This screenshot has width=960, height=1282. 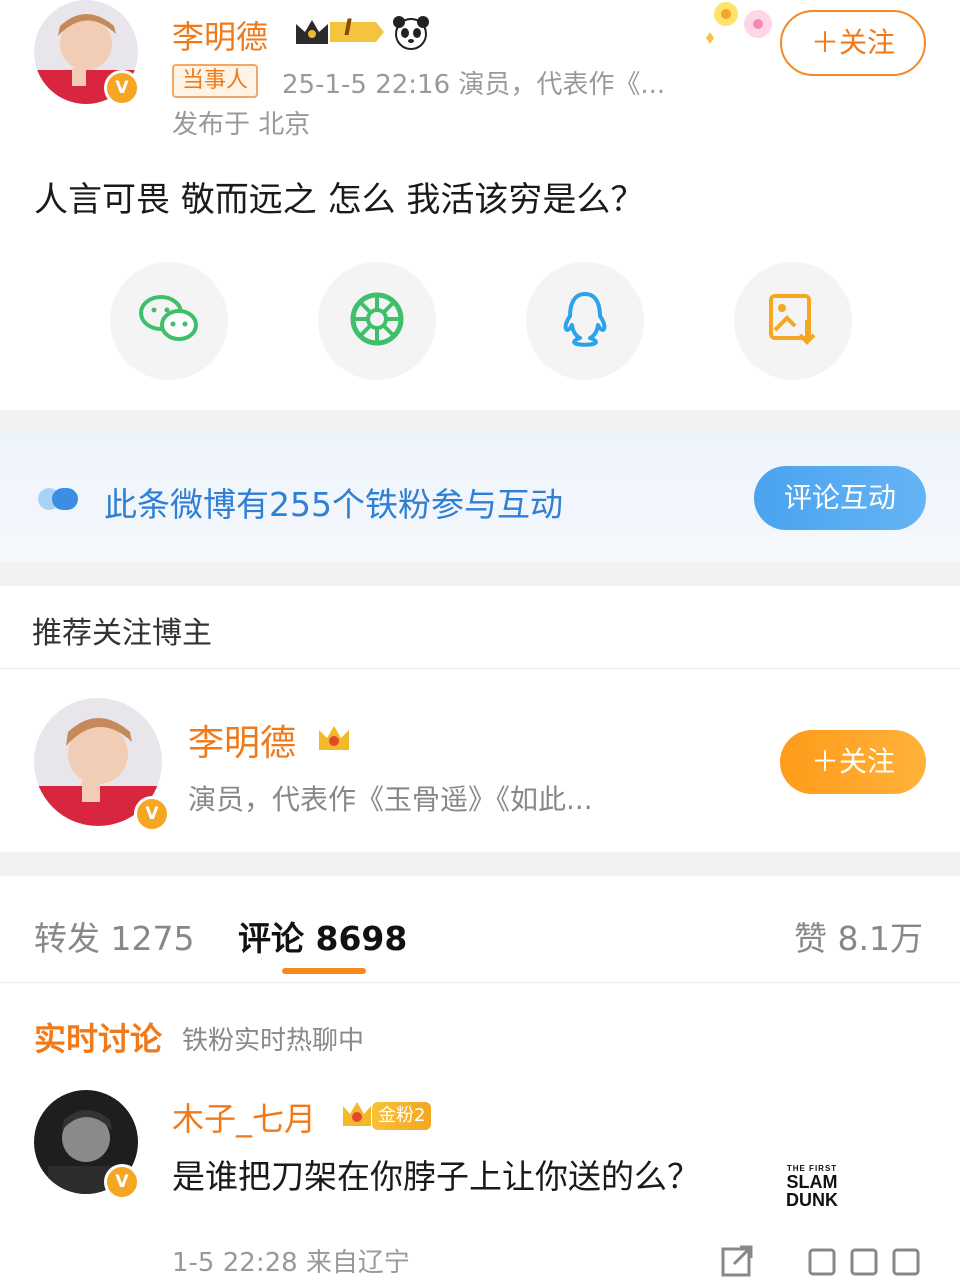 I want to click on recommend-name: 李明德, so click(x=242, y=740).